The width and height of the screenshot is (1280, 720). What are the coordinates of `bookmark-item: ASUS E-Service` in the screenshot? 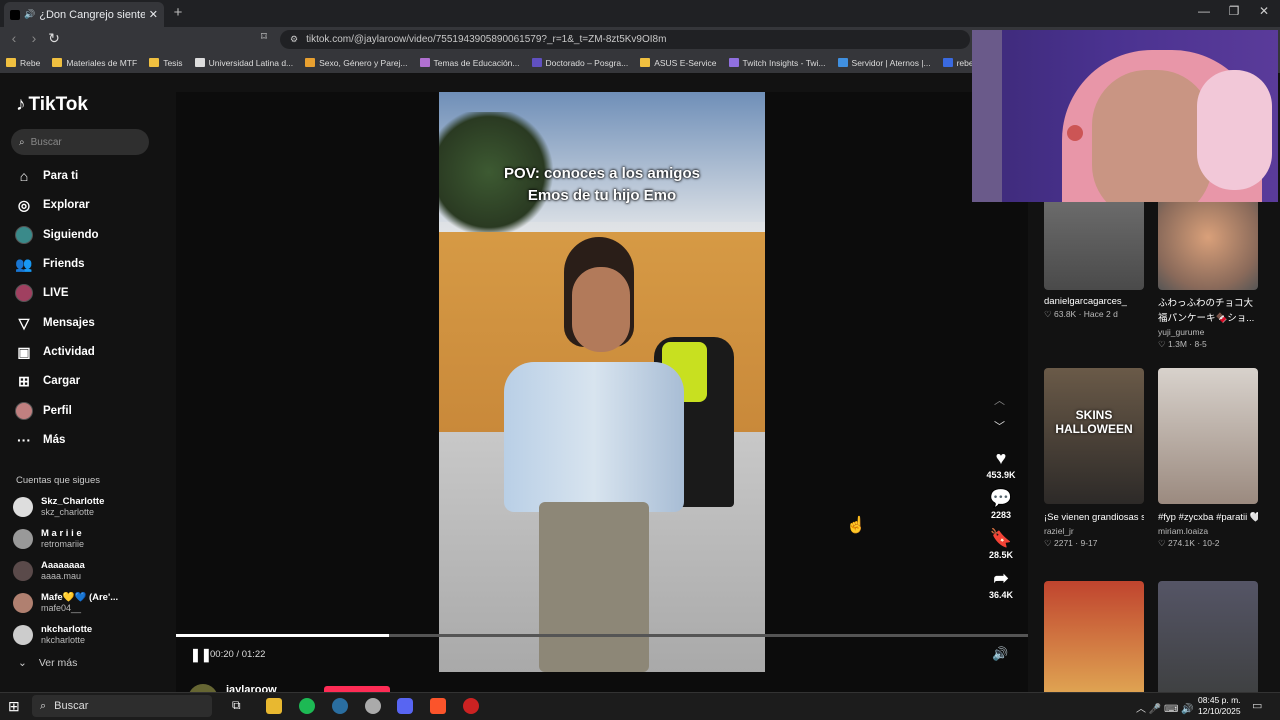 It's located at (678, 63).